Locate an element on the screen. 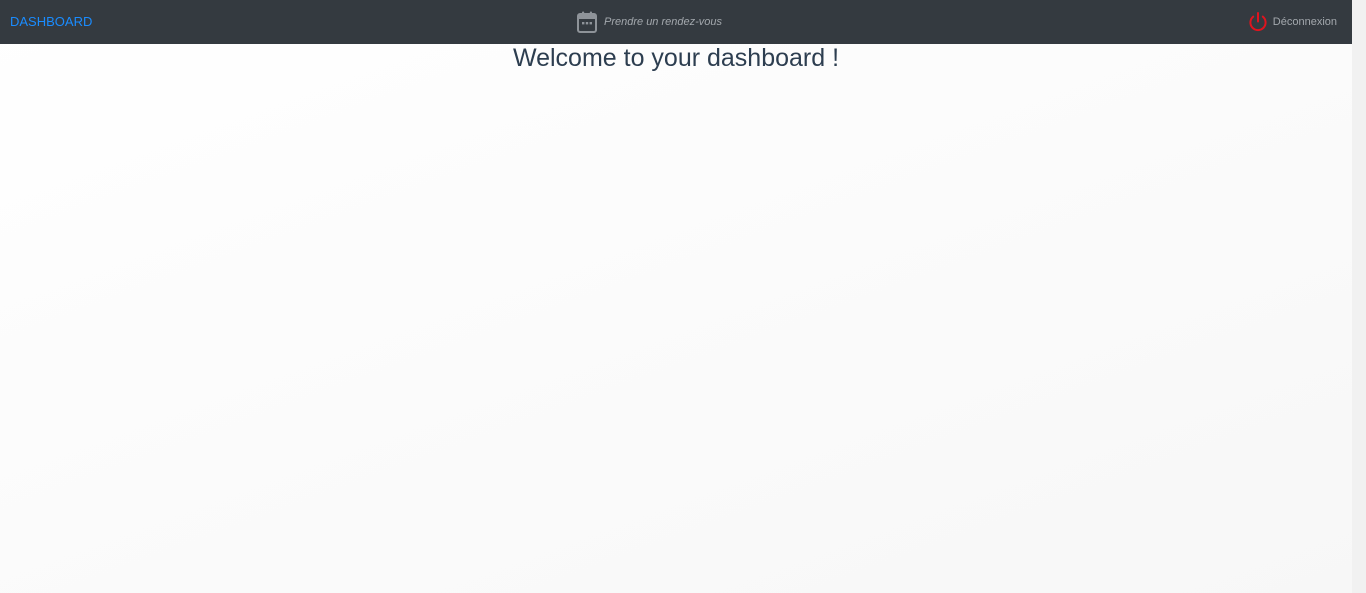 The image size is (1366, 593). calendar-icon is located at coordinates (587, 22).